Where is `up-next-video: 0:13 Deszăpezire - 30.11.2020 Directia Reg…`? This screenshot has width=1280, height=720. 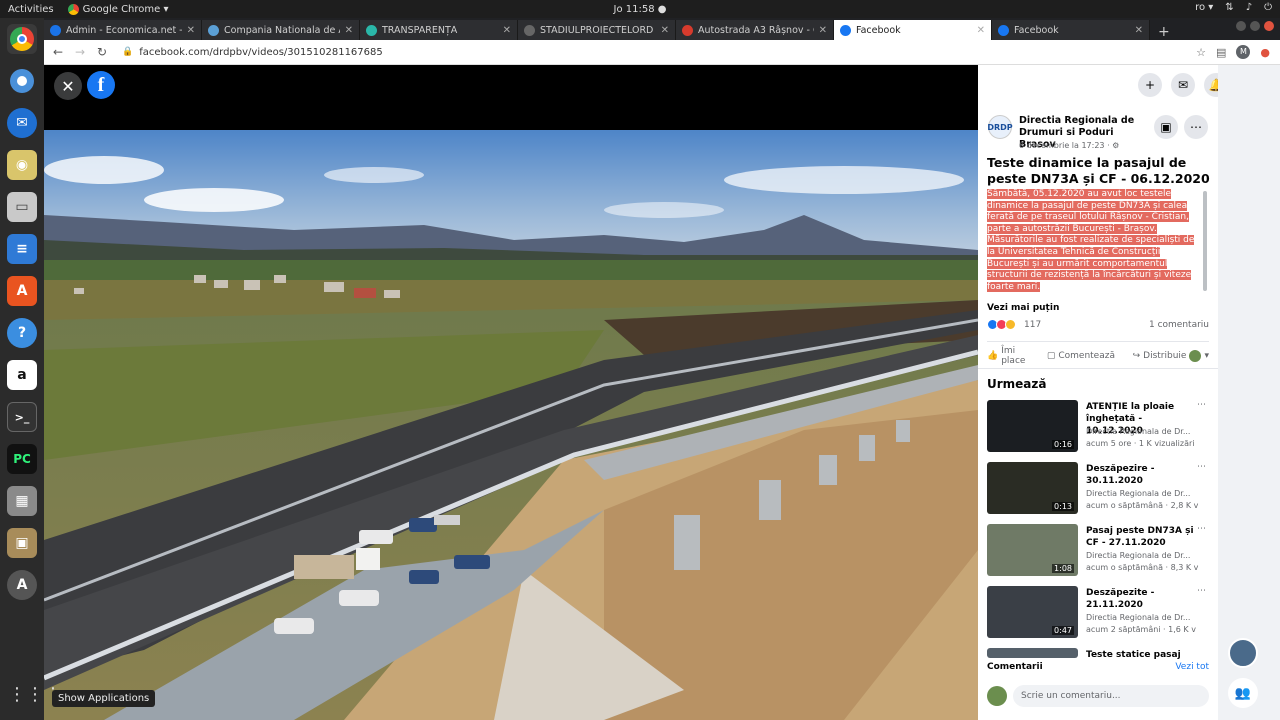 up-next-video: 0:13 Deszăpezire - 30.11.2020 Directia Reg… is located at coordinates (1099, 488).